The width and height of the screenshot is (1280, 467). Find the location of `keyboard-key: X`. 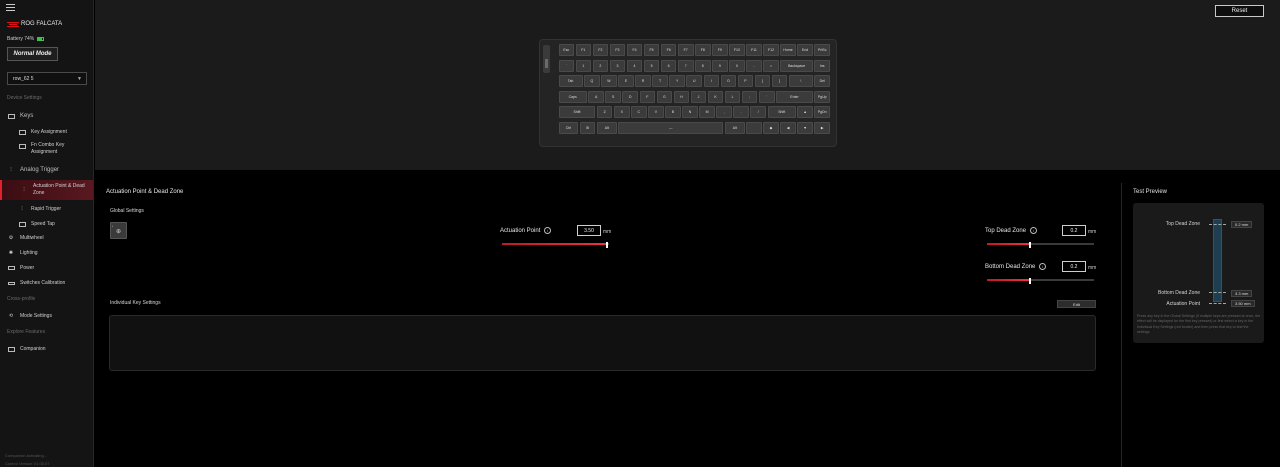

keyboard-key: X is located at coordinates (621, 112).